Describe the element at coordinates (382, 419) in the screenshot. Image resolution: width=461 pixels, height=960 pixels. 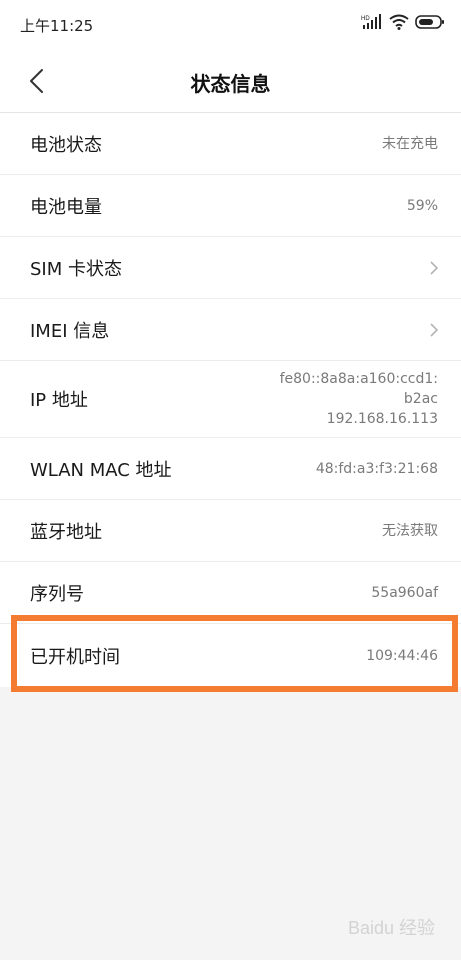
I see `ip-line-3: 192.168.16.113` at that location.